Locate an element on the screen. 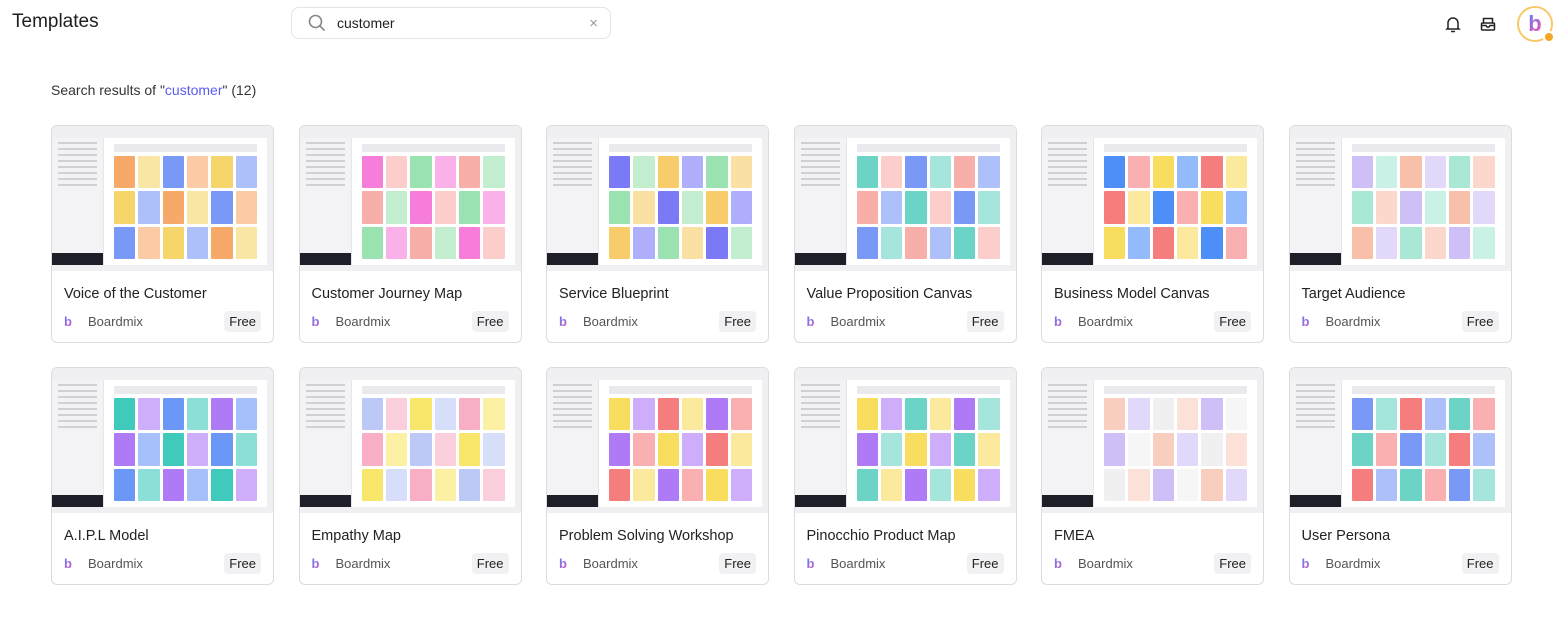  bell-icon is located at coordinates (1453, 24).